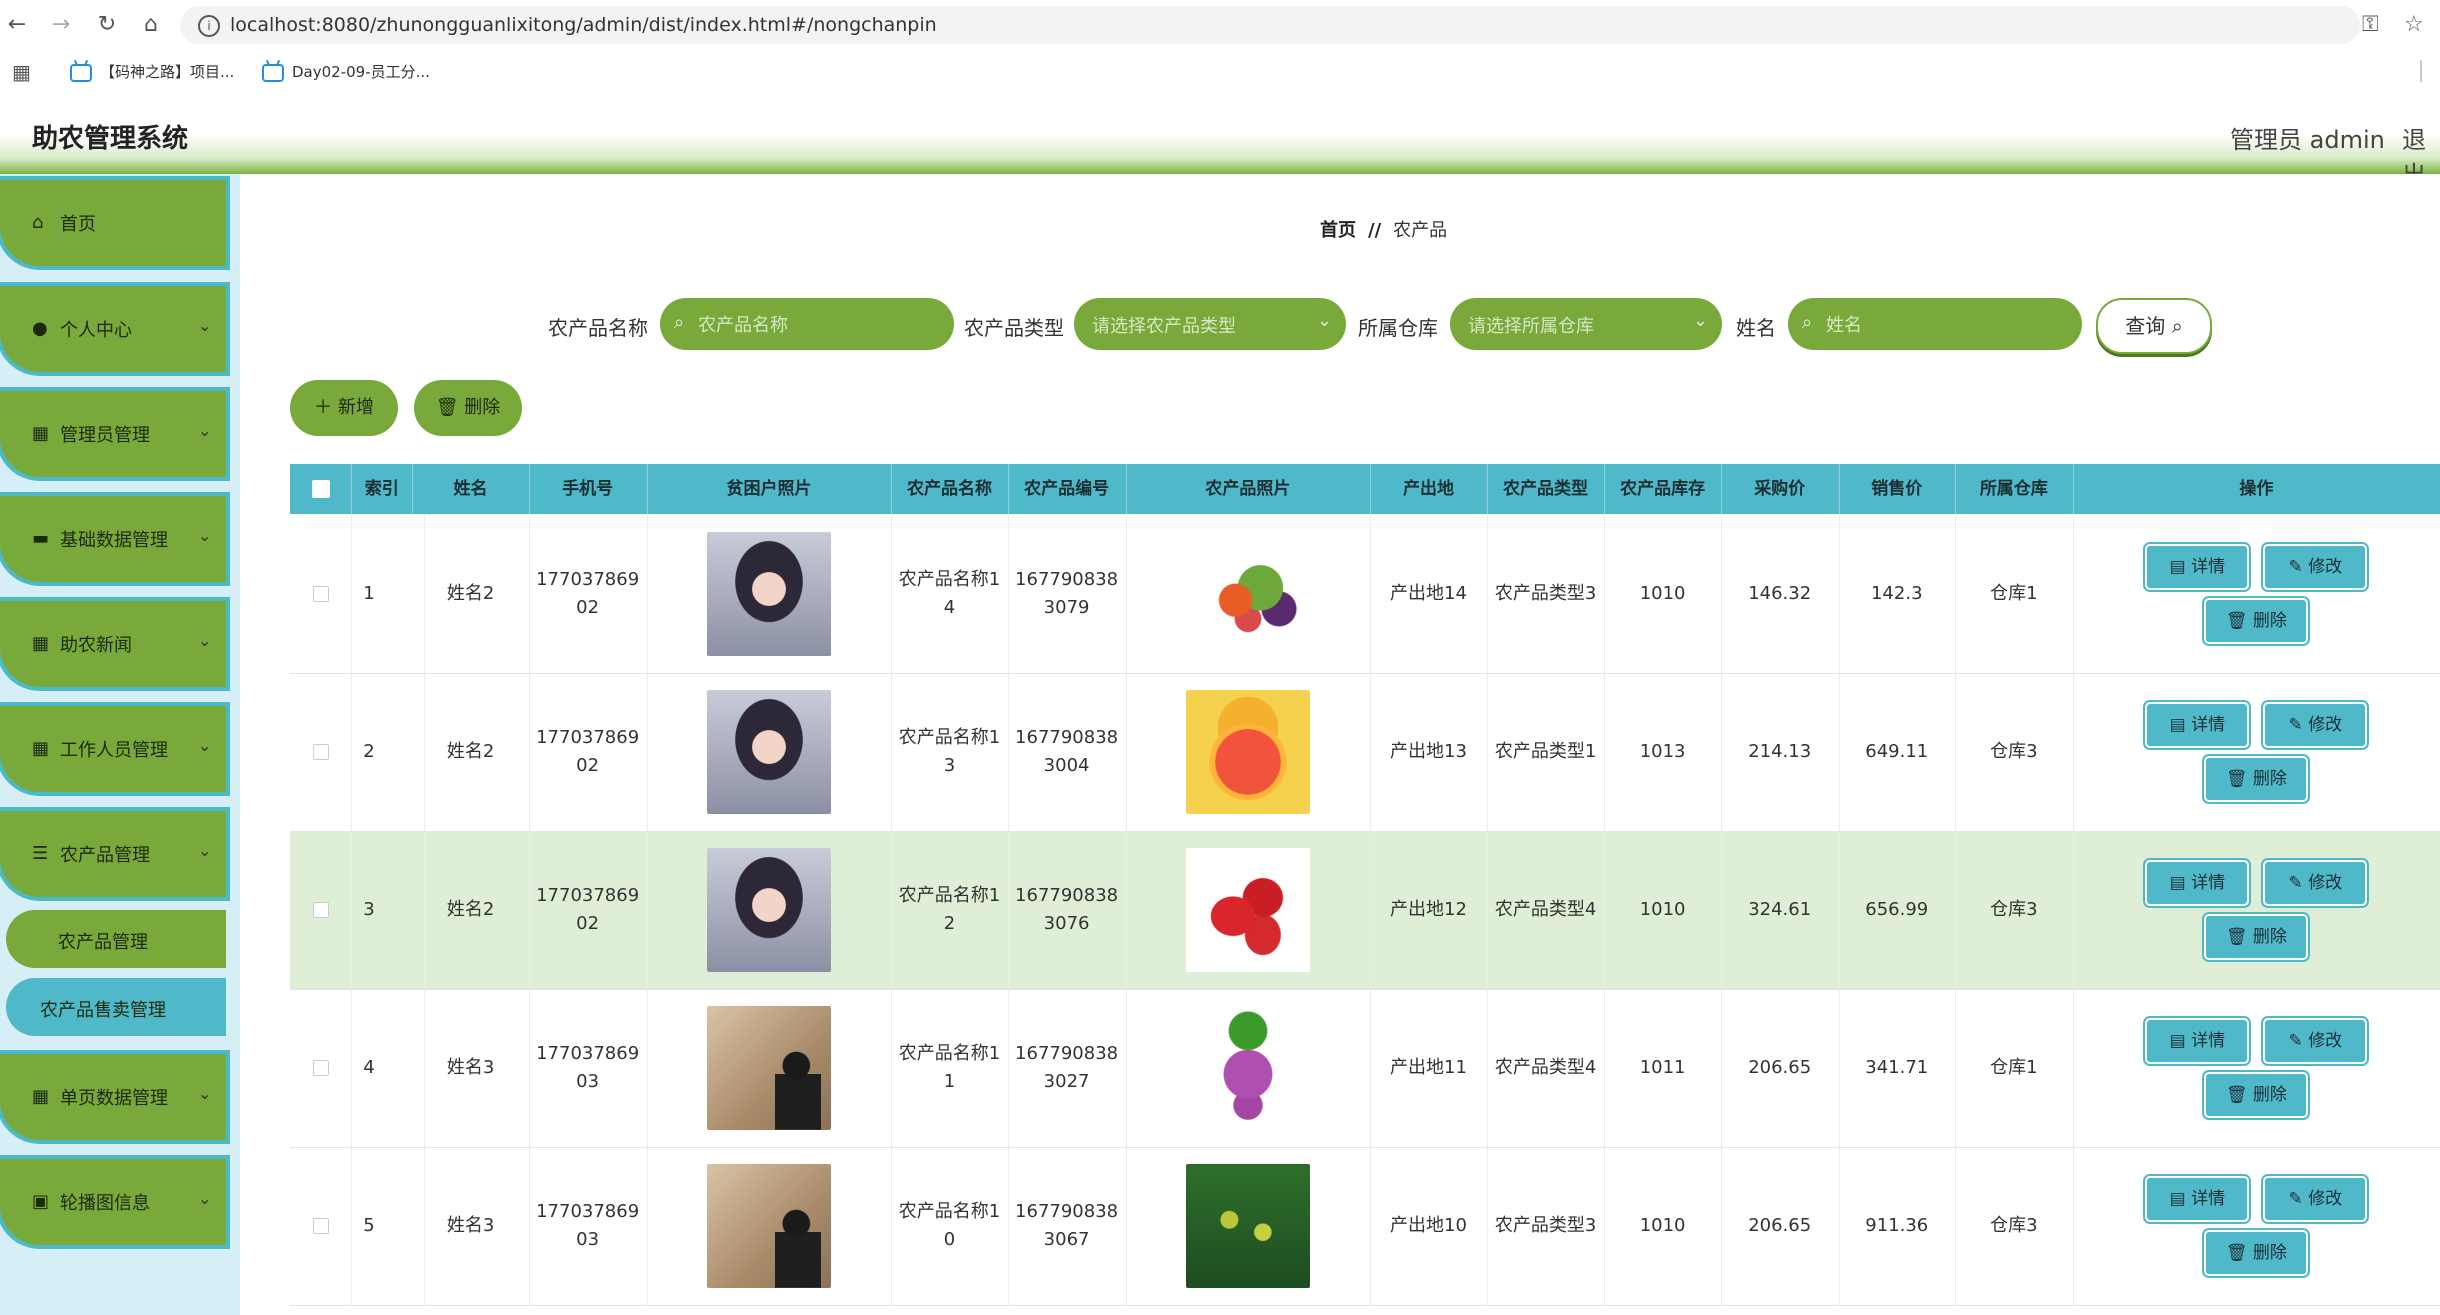 The image size is (2440, 1315). I want to click on cell-product-code: 1677908383027, so click(1067, 1068).